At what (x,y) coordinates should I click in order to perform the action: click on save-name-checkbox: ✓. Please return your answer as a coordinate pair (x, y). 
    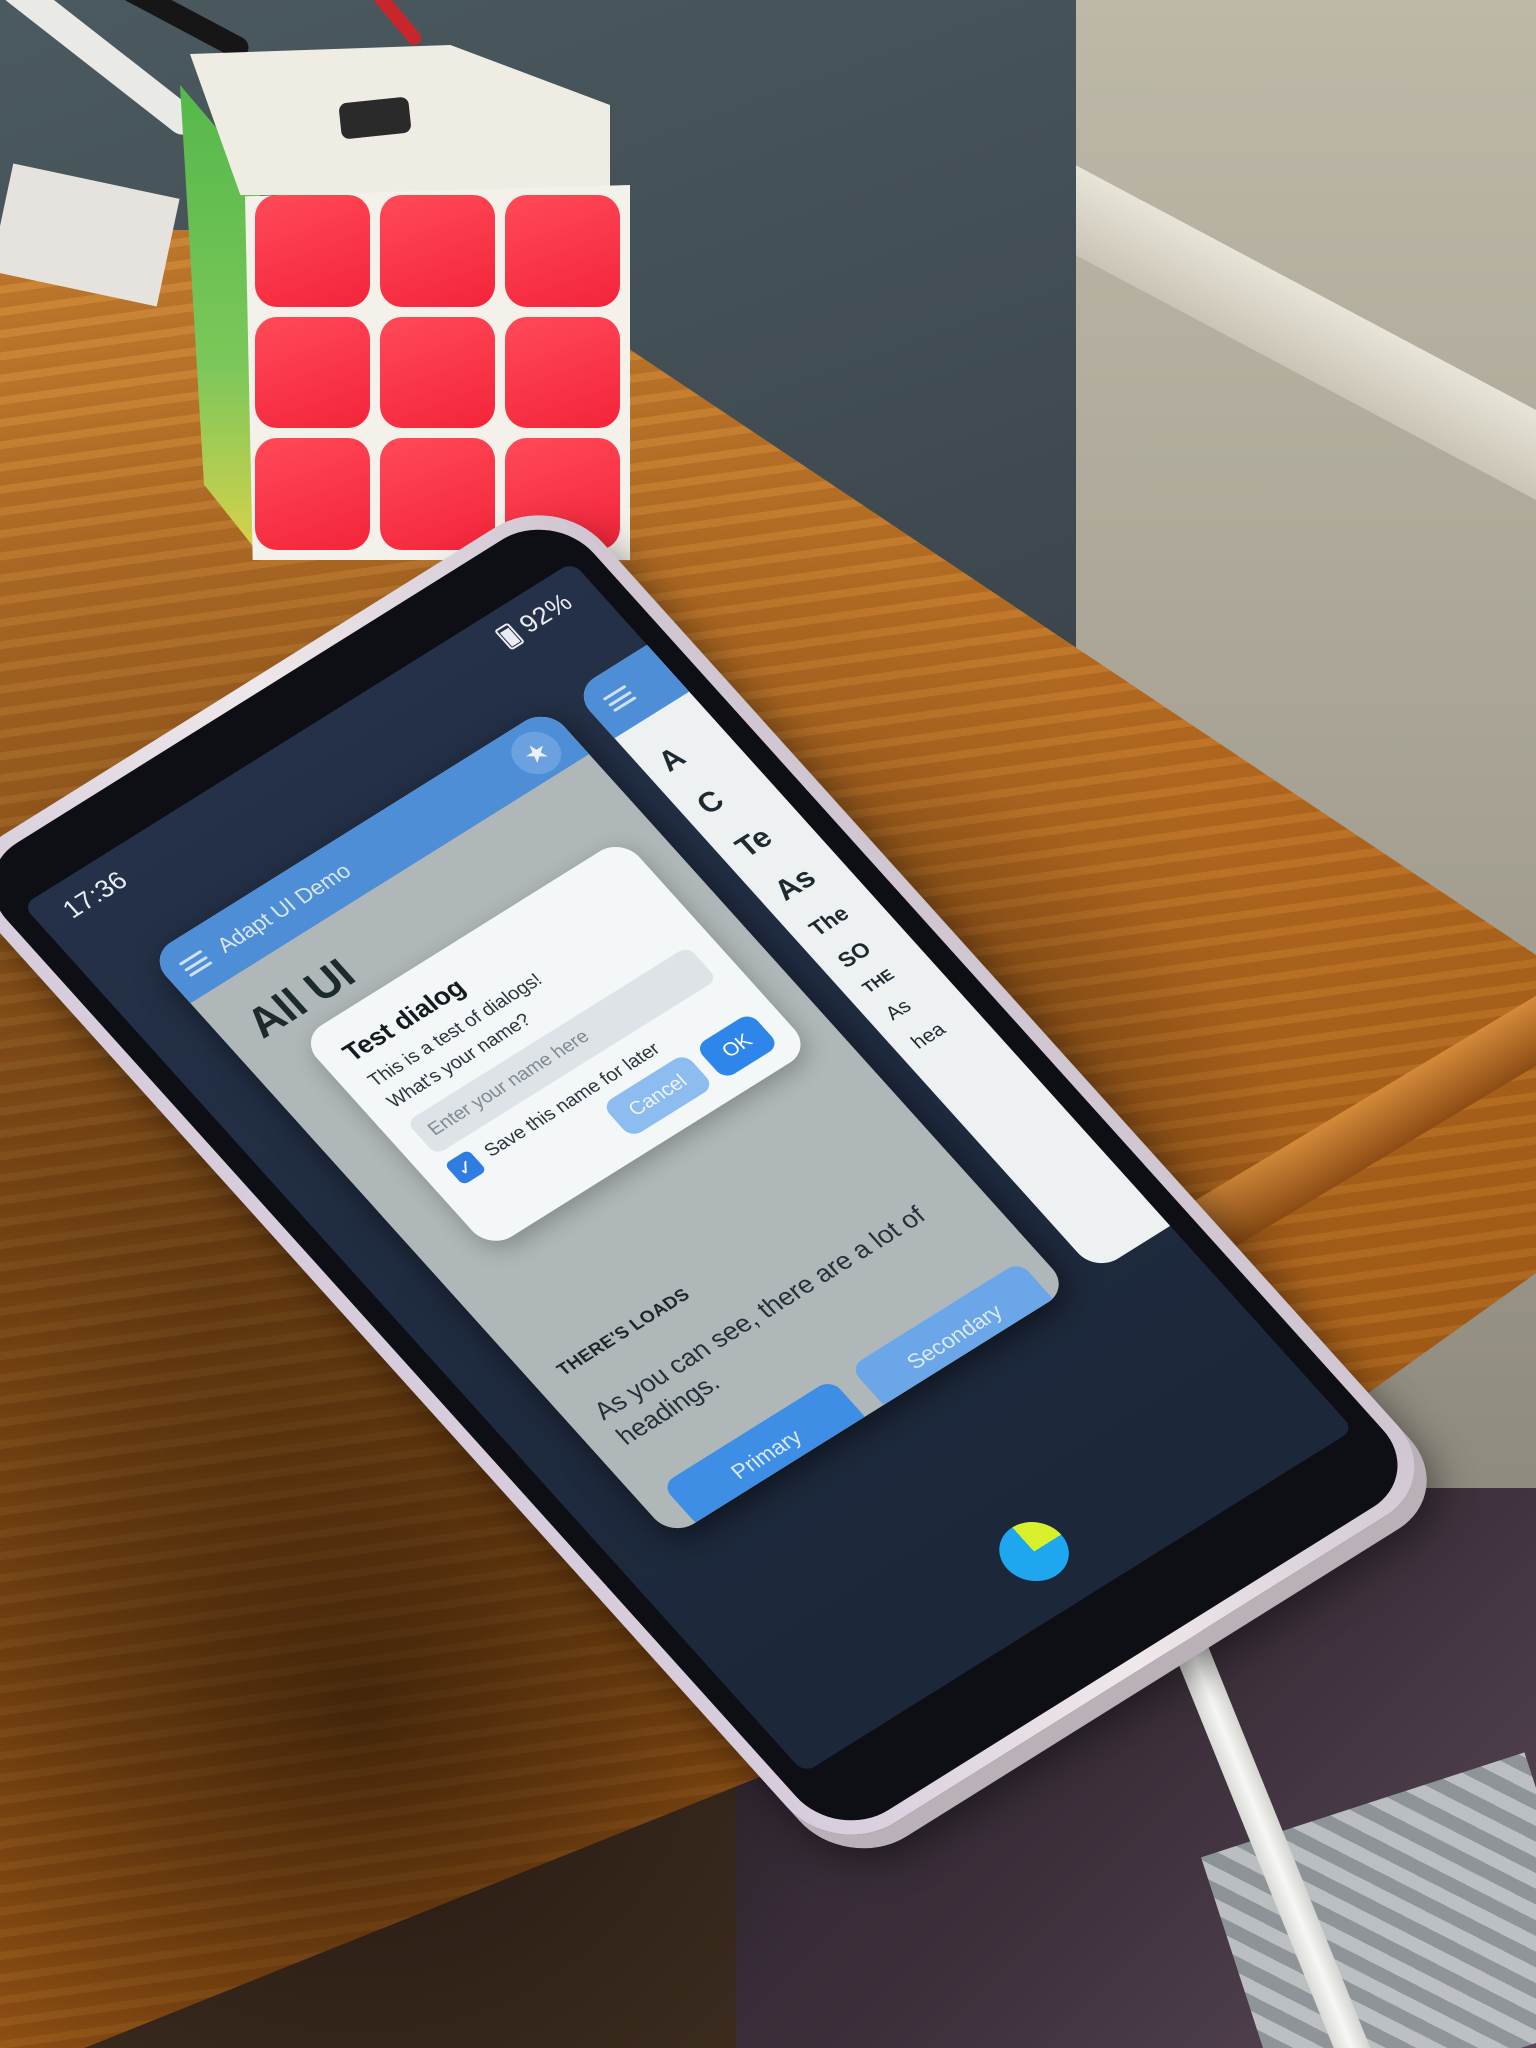
    Looking at the image, I should click on (465, 1167).